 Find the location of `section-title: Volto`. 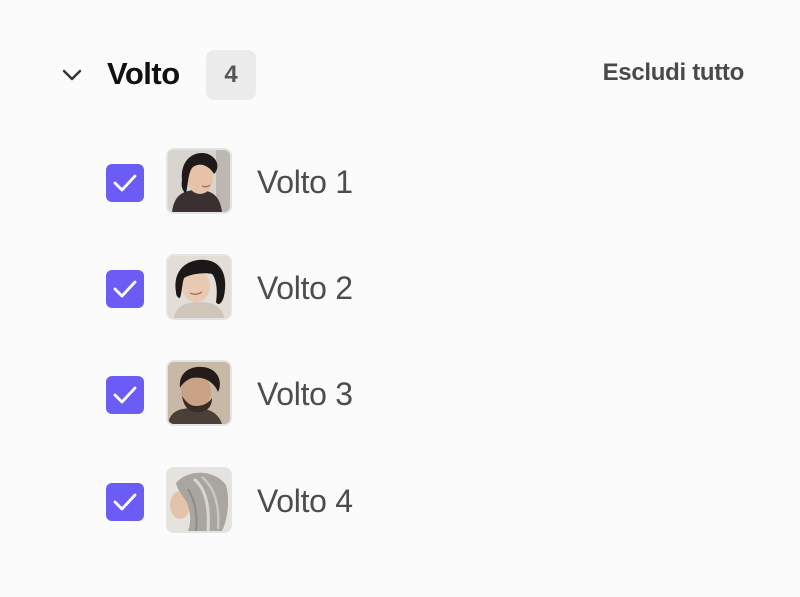

section-title: Volto is located at coordinates (143, 73).